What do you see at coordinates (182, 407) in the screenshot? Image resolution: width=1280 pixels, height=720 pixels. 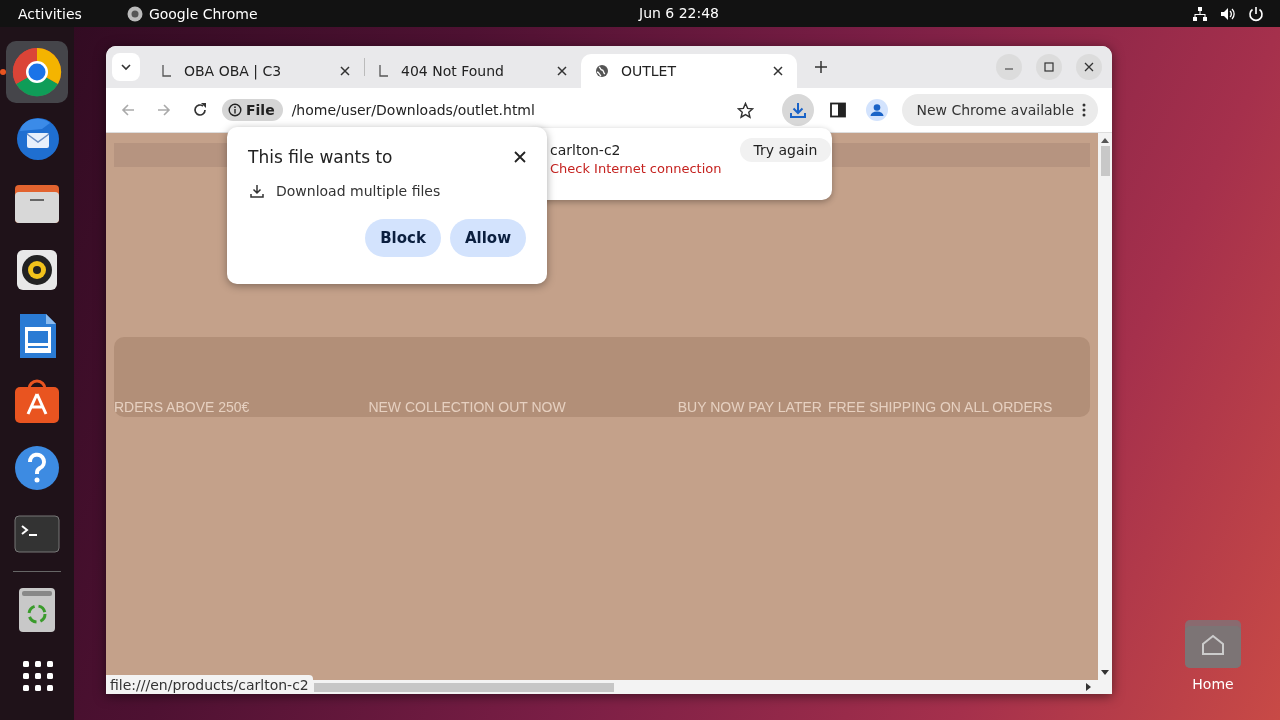 I see `ticker-text: RDERS ABOVE 250€` at bounding box center [182, 407].